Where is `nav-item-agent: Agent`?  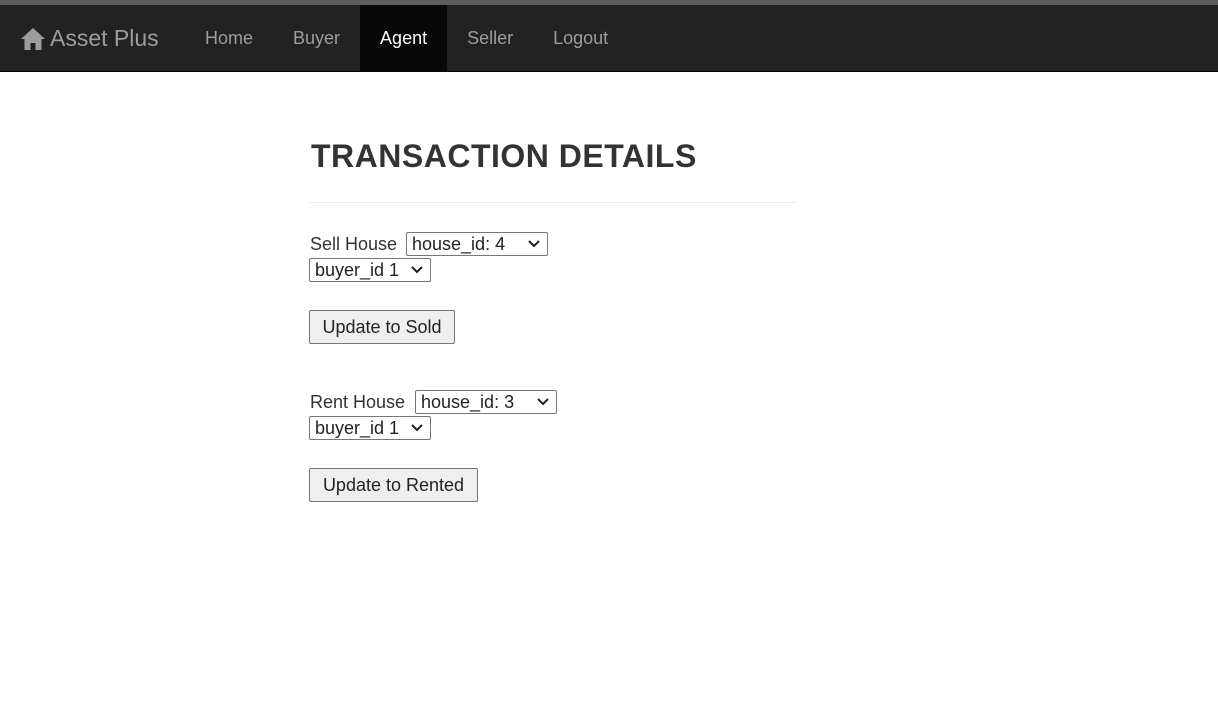
nav-item-agent: Agent is located at coordinates (404, 38).